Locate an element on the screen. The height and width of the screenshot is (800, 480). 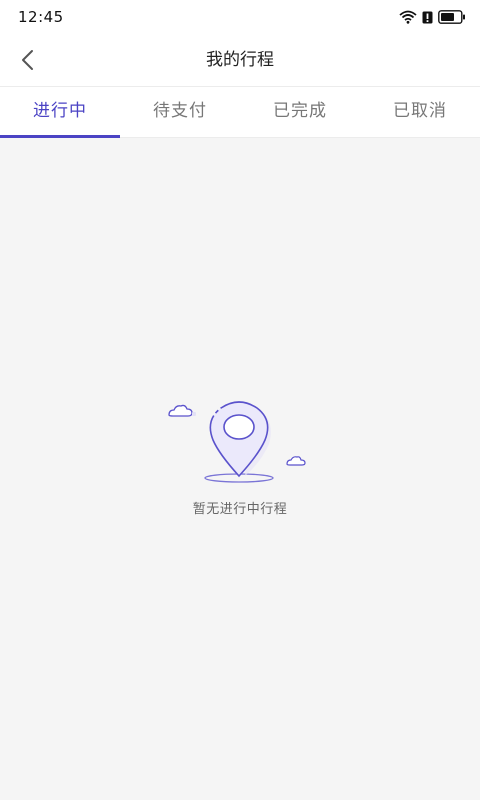
trip-tabs: 进行中 待支付 已完成 已取消 is located at coordinates (240, 112).